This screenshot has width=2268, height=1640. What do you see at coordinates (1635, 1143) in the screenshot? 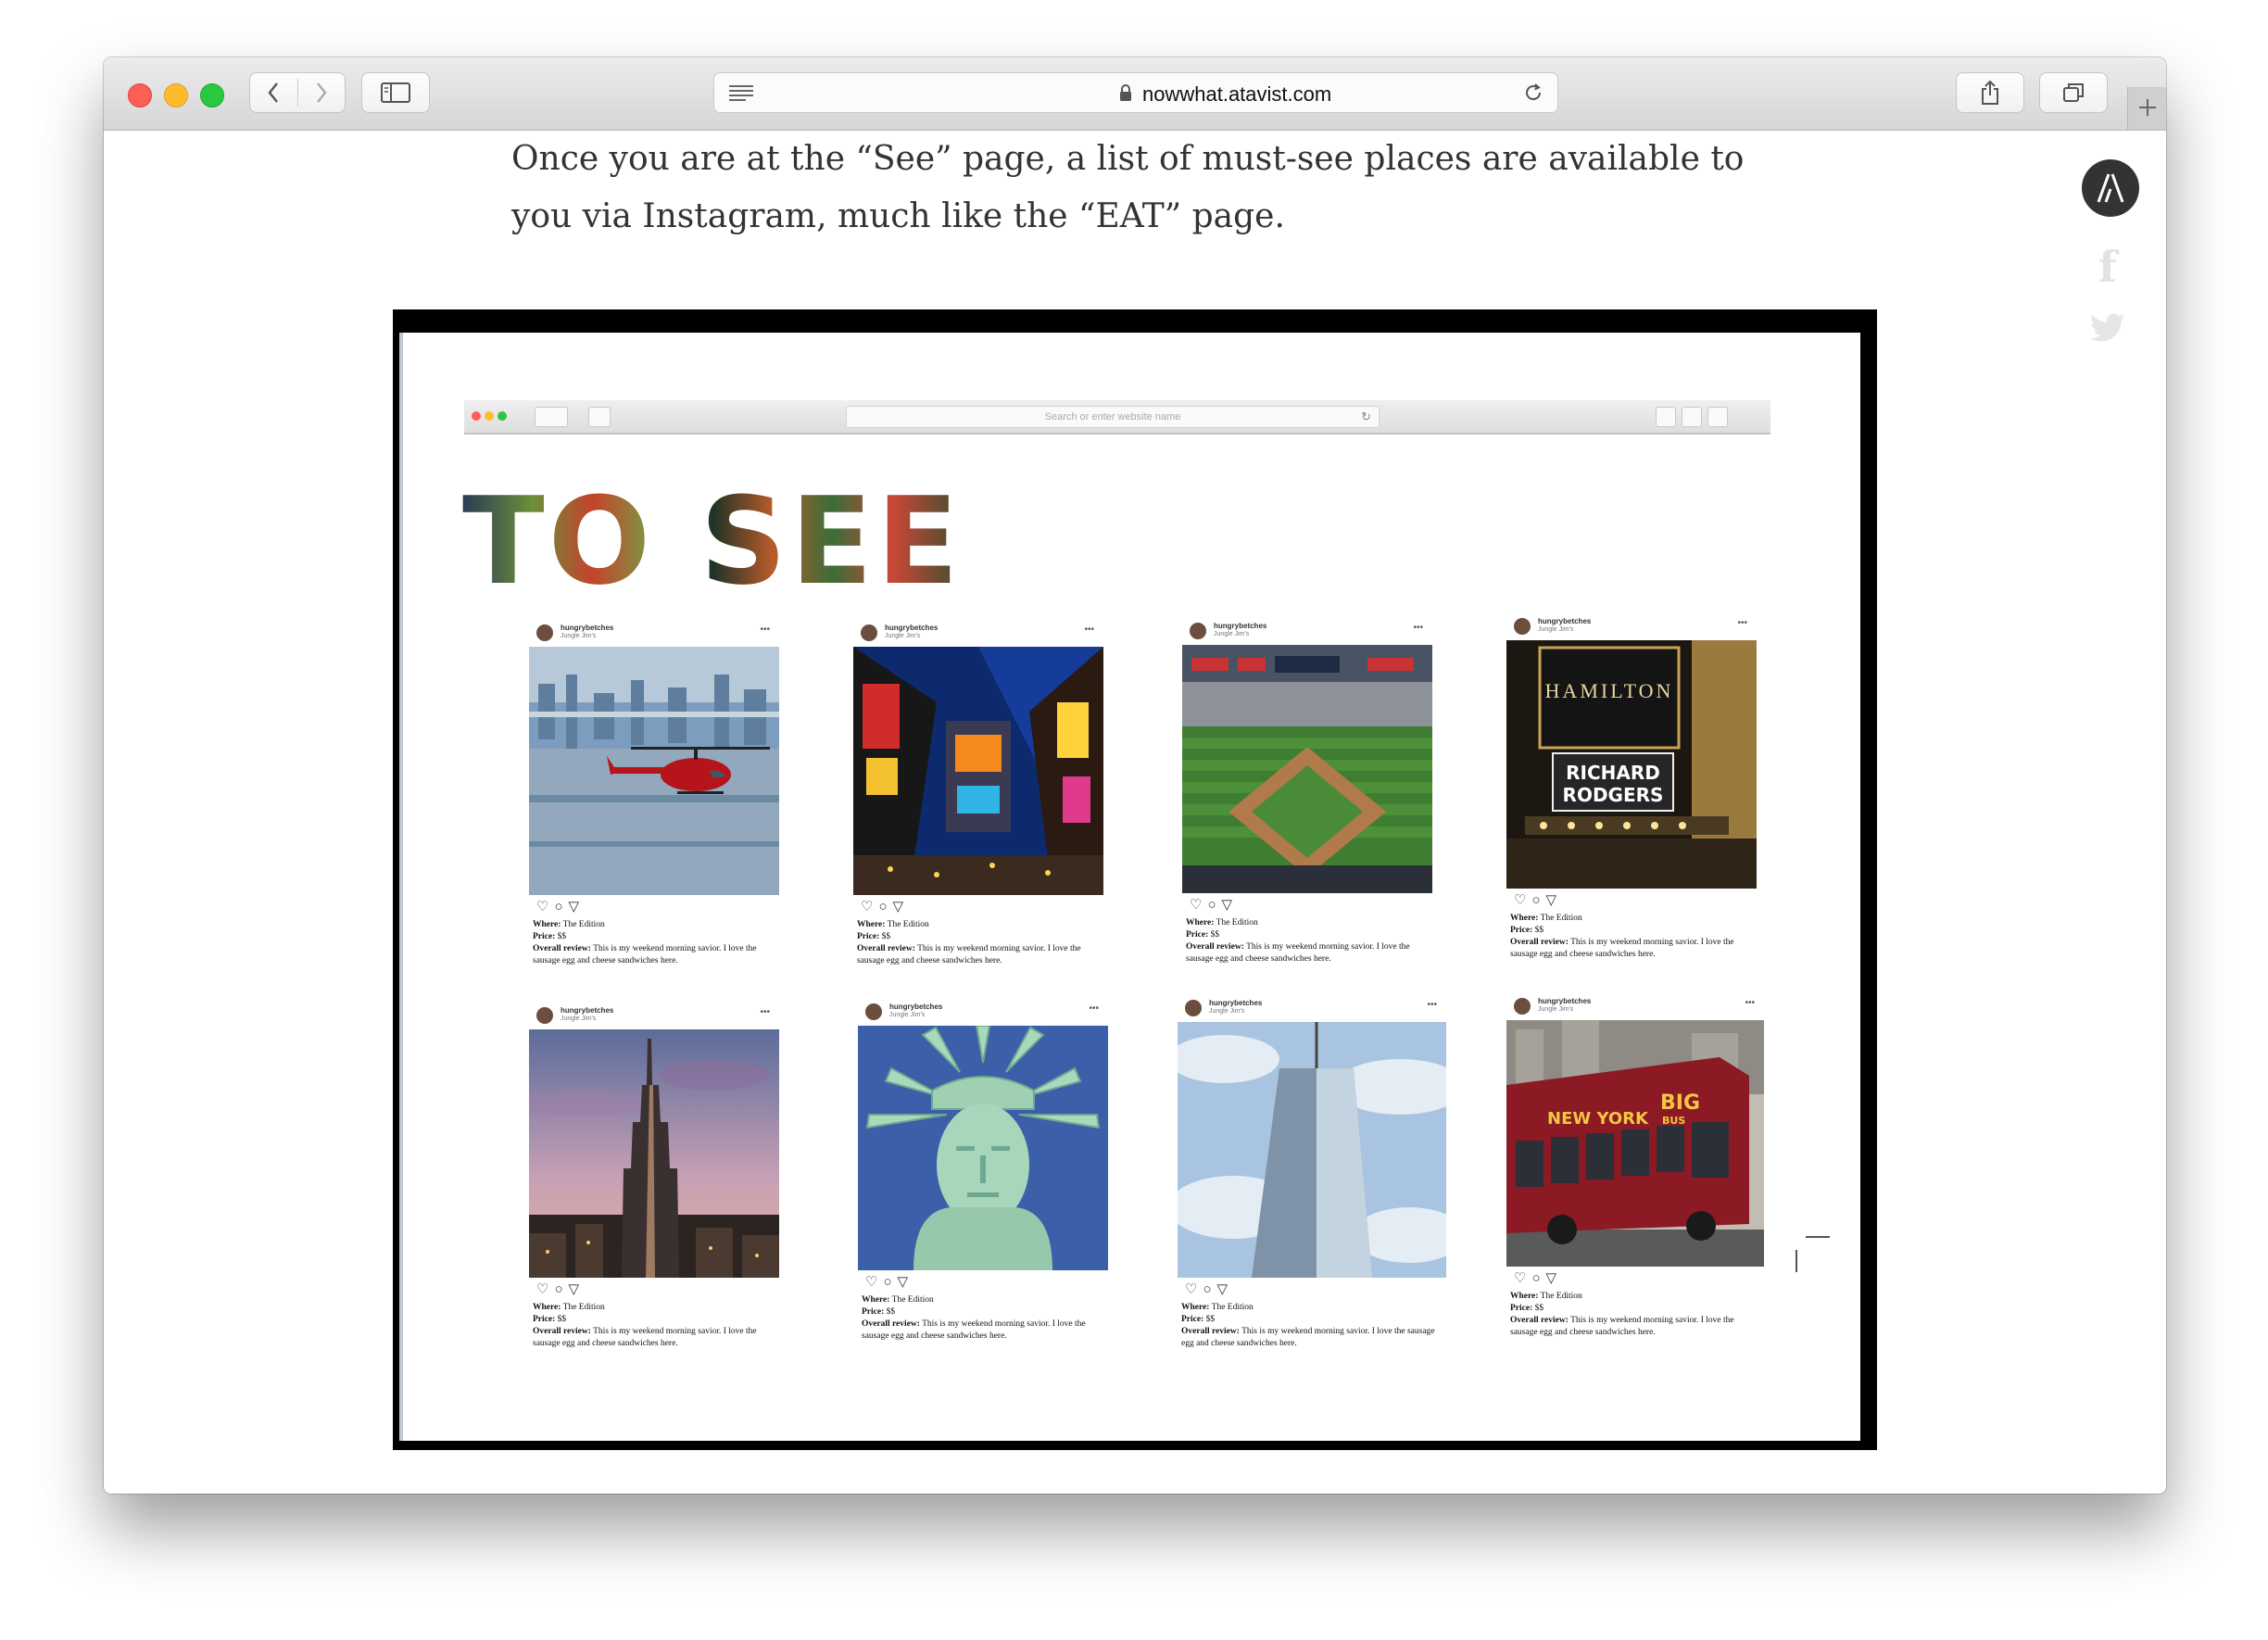
I see `post-photo-big-bus-tour: NEW YORK BIG BUS` at bounding box center [1635, 1143].